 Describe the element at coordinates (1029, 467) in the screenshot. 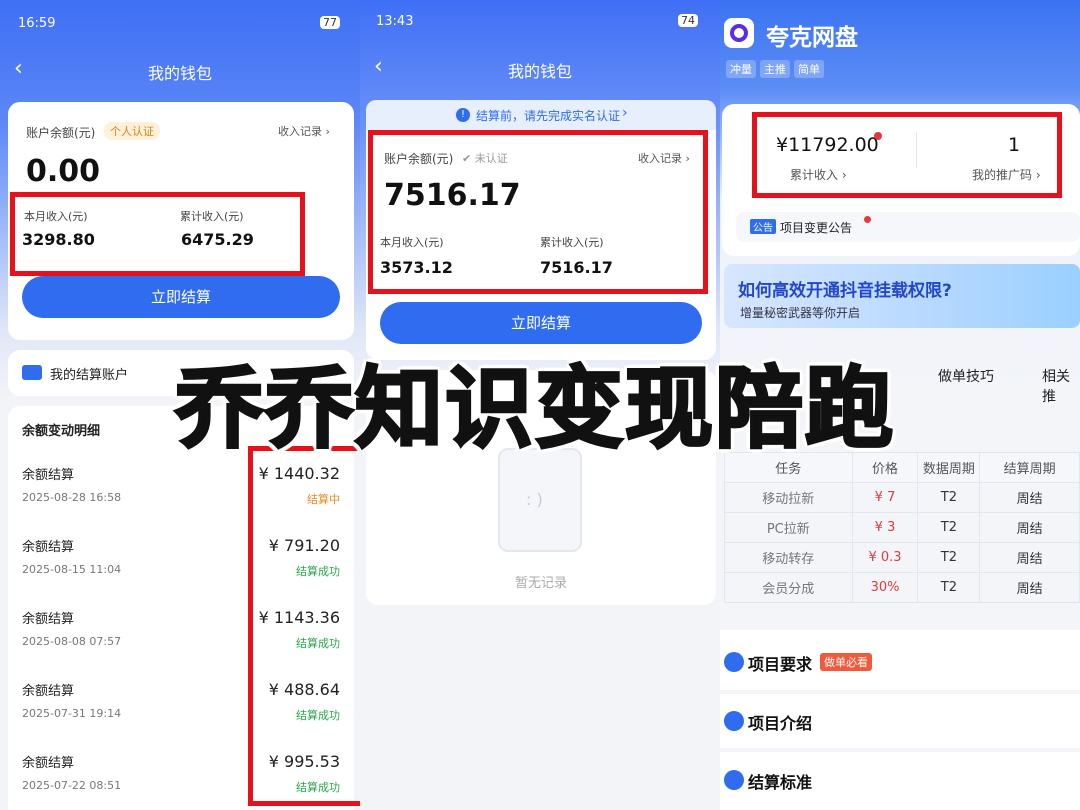

I see `table-header: 结算周期` at that location.